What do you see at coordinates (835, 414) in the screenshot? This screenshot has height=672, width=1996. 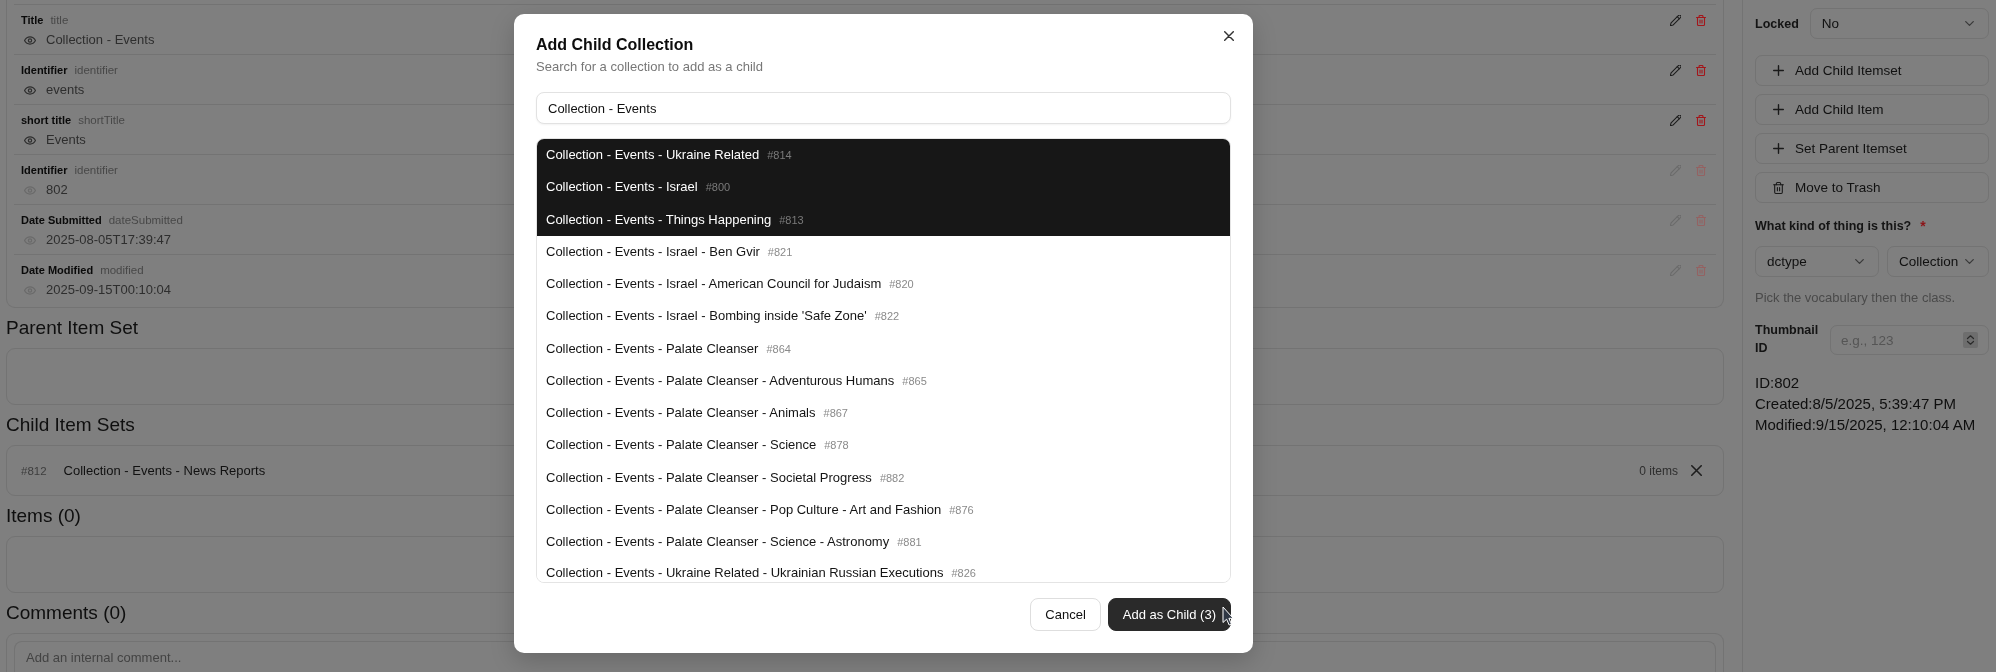 I see `collection-id: #867` at bounding box center [835, 414].